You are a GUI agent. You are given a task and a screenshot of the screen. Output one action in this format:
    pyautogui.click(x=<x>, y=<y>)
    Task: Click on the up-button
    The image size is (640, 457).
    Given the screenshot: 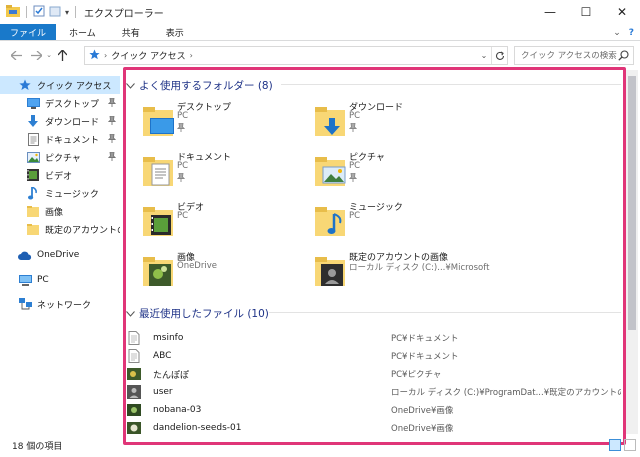 What is the action you would take?
    pyautogui.click(x=62, y=55)
    